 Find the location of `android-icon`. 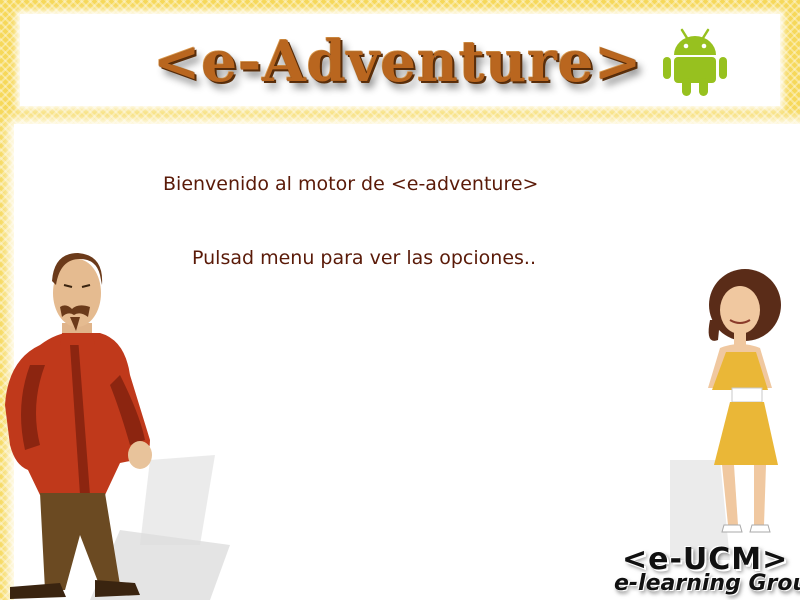

android-icon is located at coordinates (695, 62).